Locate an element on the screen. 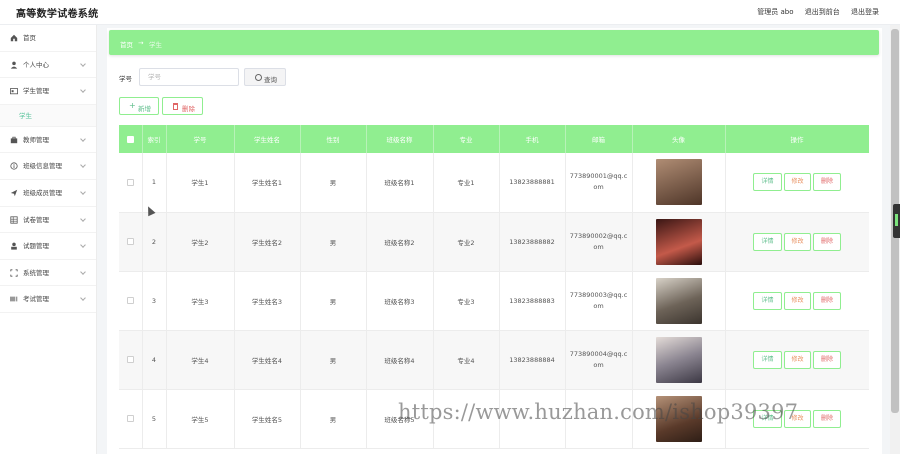  sidebar-item-home: 首页 is located at coordinates (48, 38).